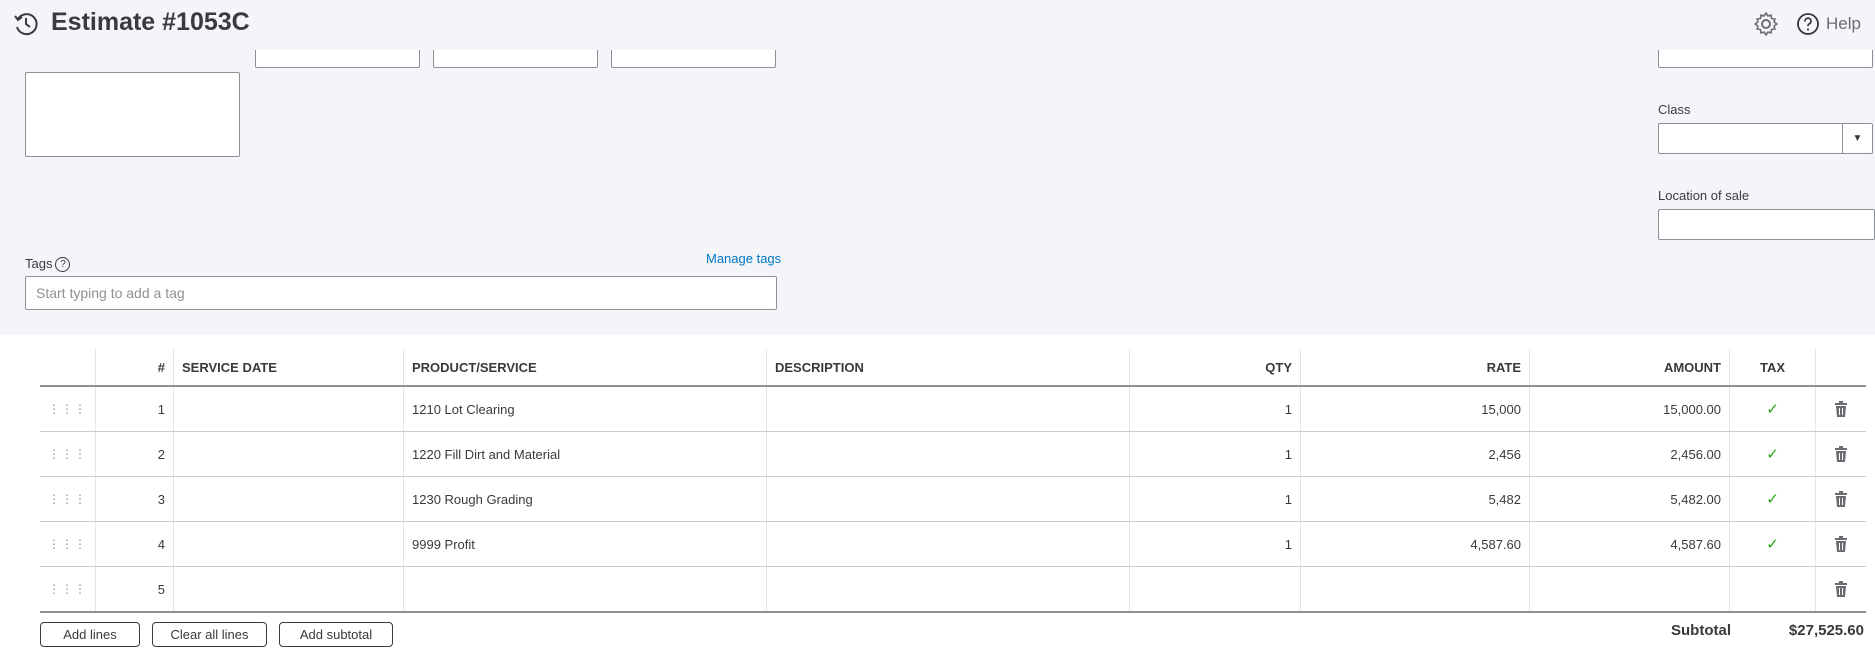  Describe the element at coordinates (63, 265) in the screenshot. I see `question-icon: ?` at that location.